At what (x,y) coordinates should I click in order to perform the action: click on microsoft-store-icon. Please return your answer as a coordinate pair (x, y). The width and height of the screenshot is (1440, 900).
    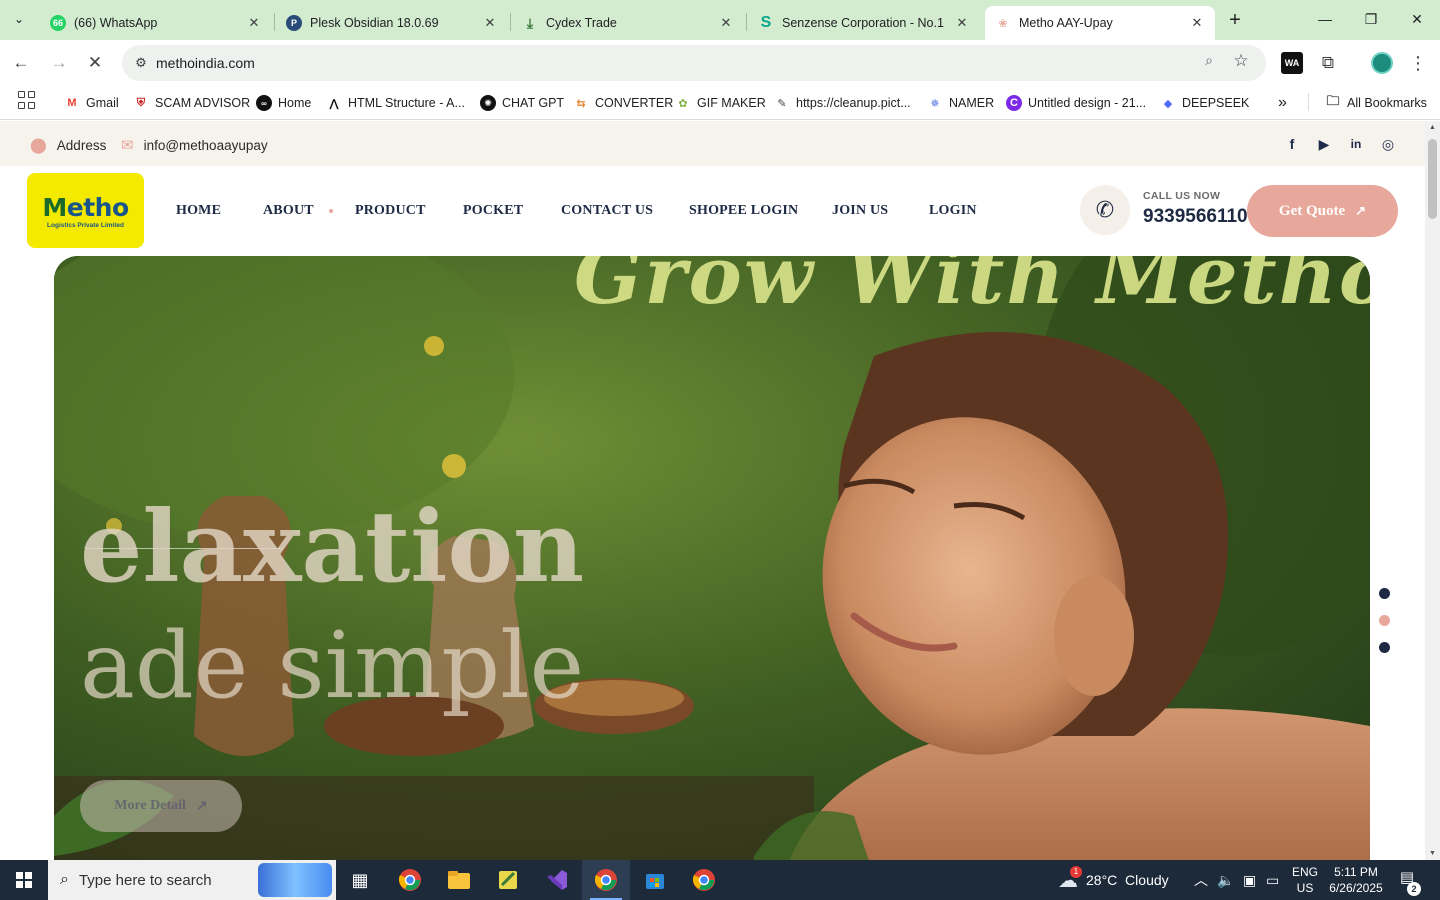
    Looking at the image, I should click on (655, 880).